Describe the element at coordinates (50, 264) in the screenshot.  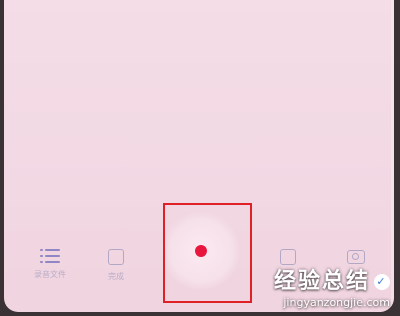
I see `recorded-files-button: 录音文件` at that location.